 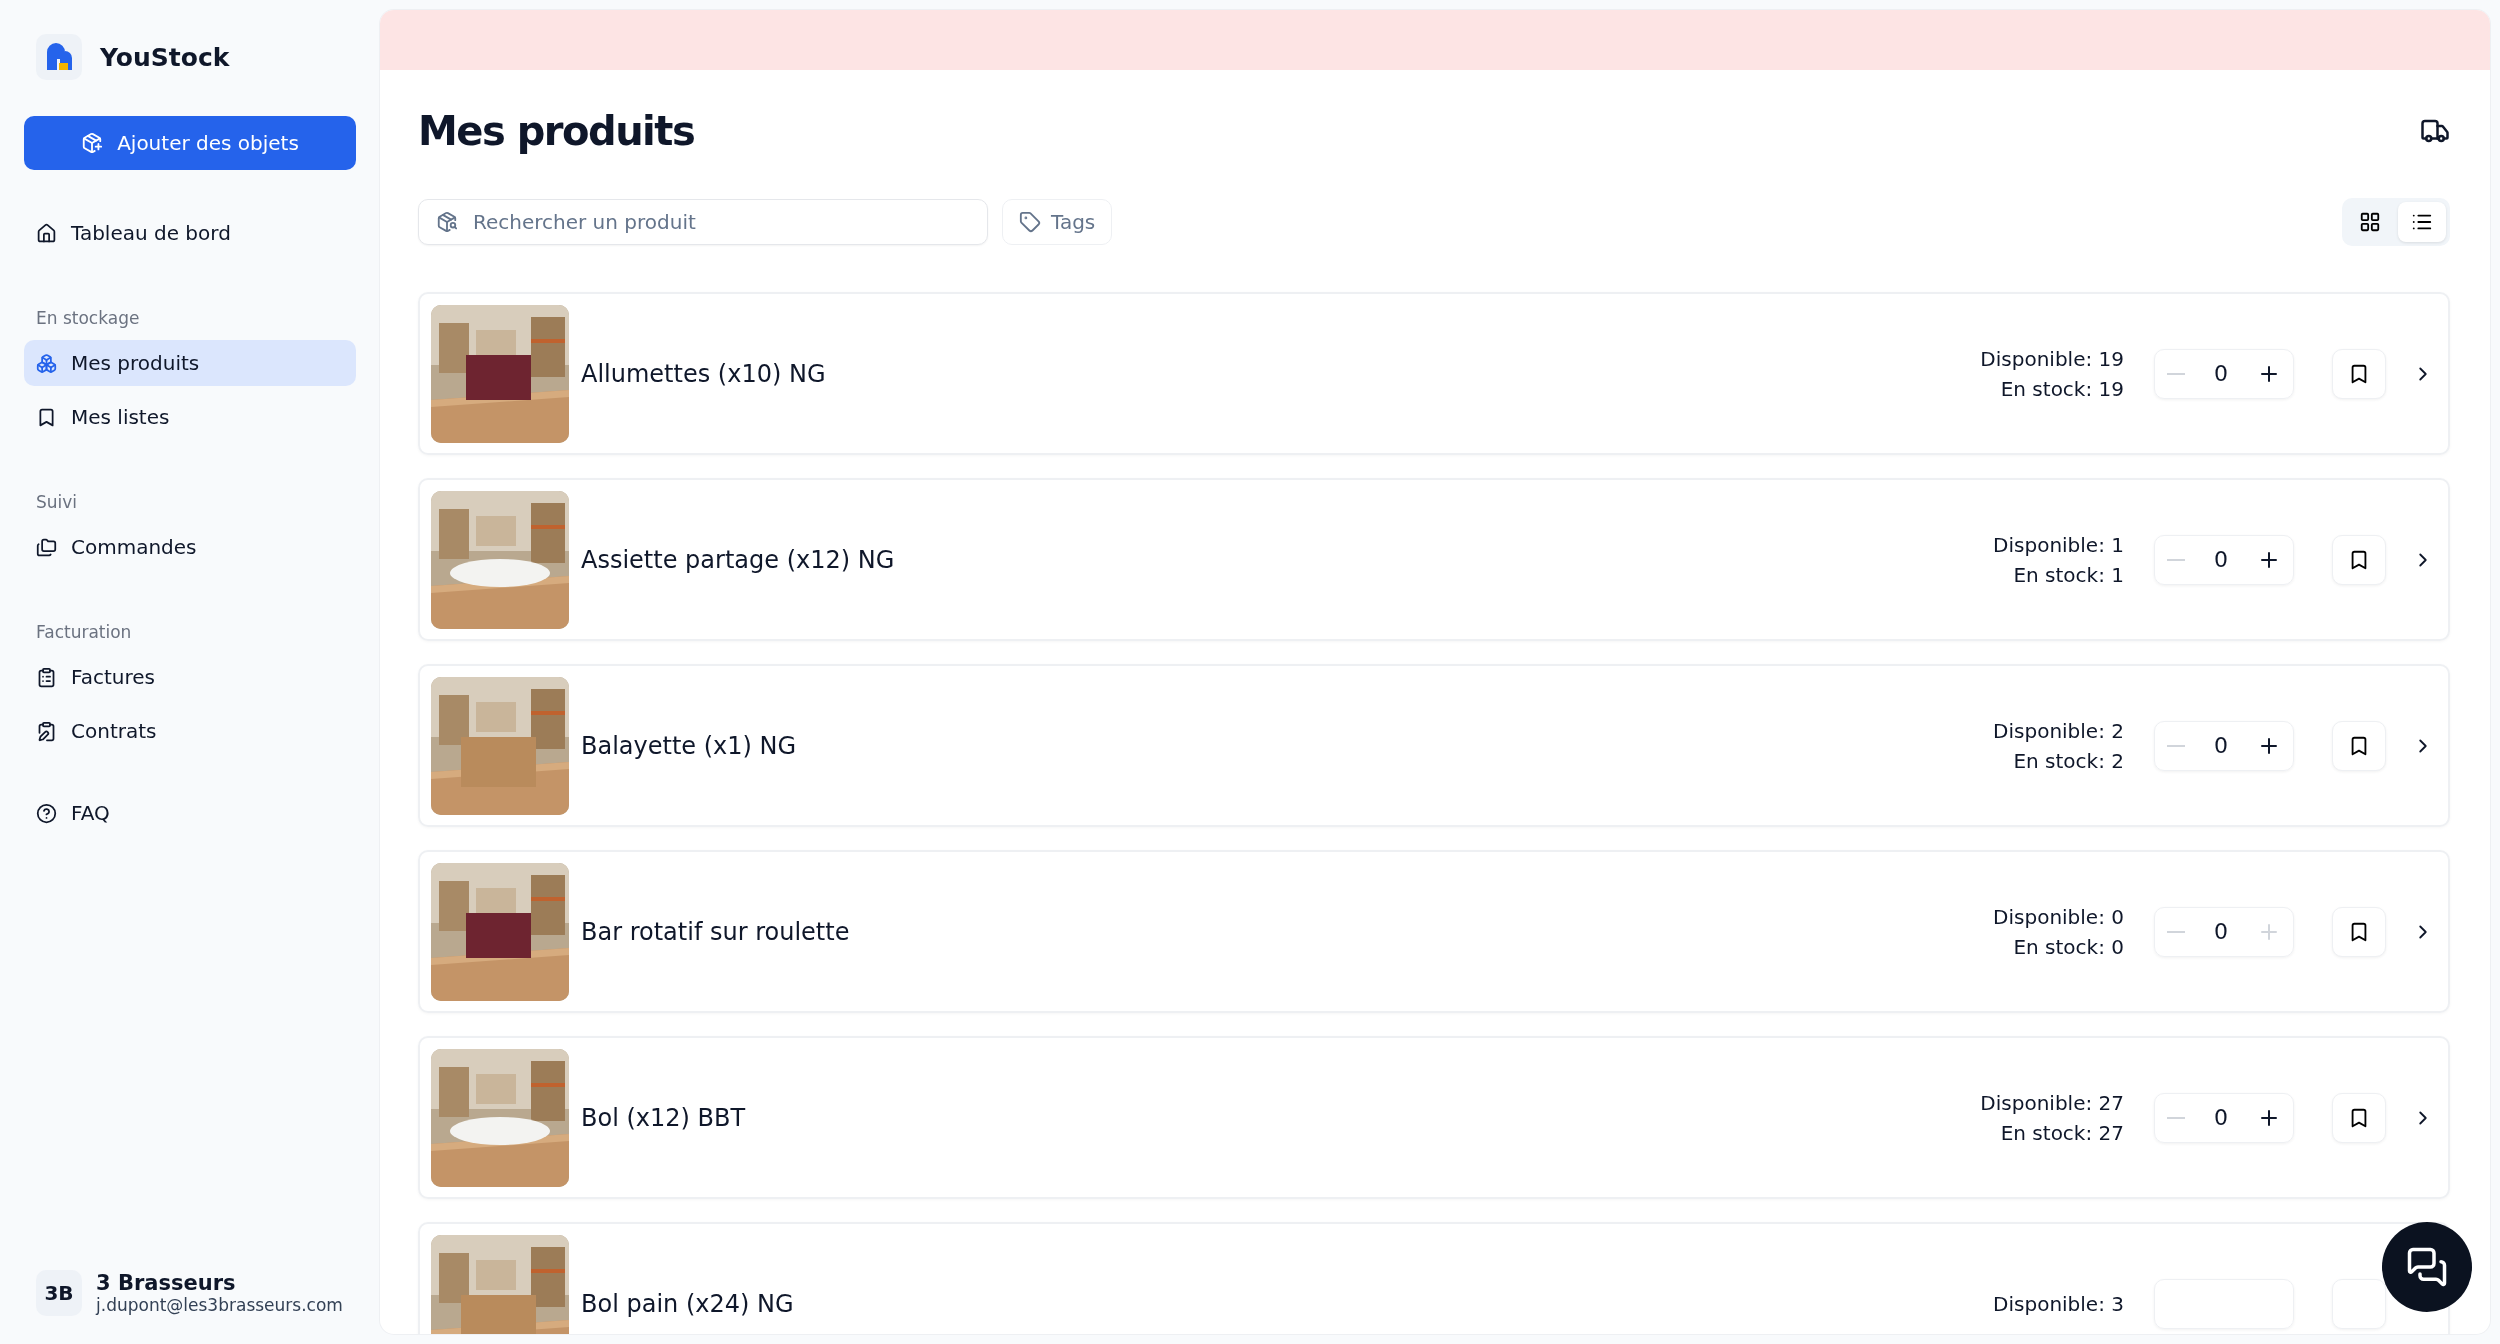 What do you see at coordinates (1434, 931) in the screenshot?
I see `product-card: Bar rotatif sur roulette Disponible: 0 En stock: 0 0` at bounding box center [1434, 931].